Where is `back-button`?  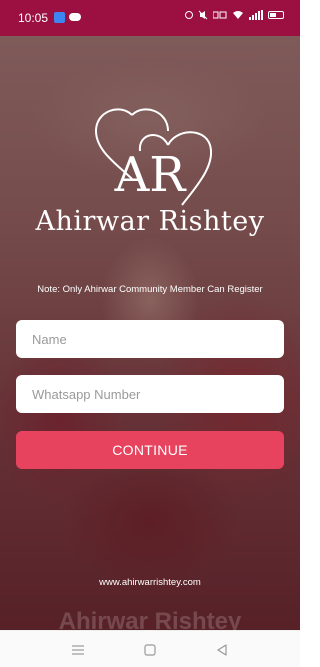
back-button is located at coordinates (222, 650).